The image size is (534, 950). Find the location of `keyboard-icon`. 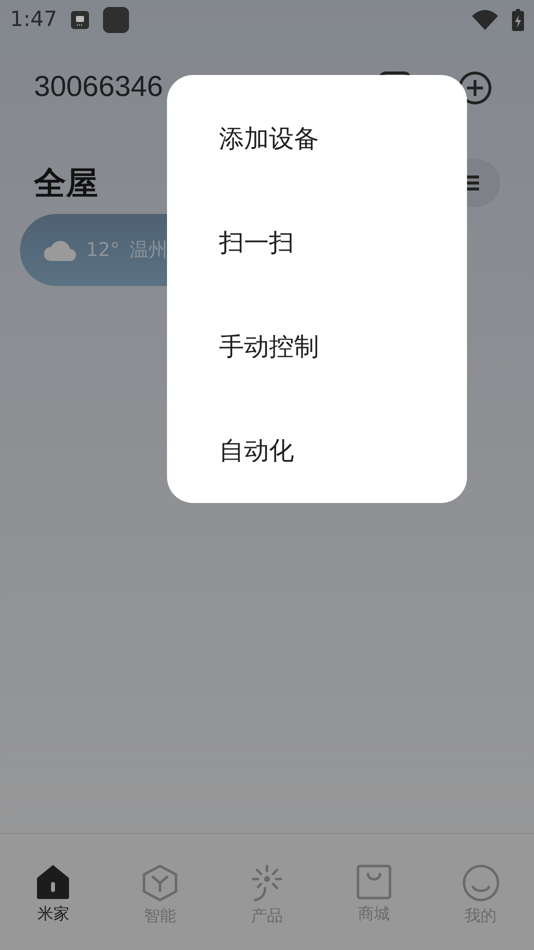

keyboard-icon is located at coordinates (80, 20).